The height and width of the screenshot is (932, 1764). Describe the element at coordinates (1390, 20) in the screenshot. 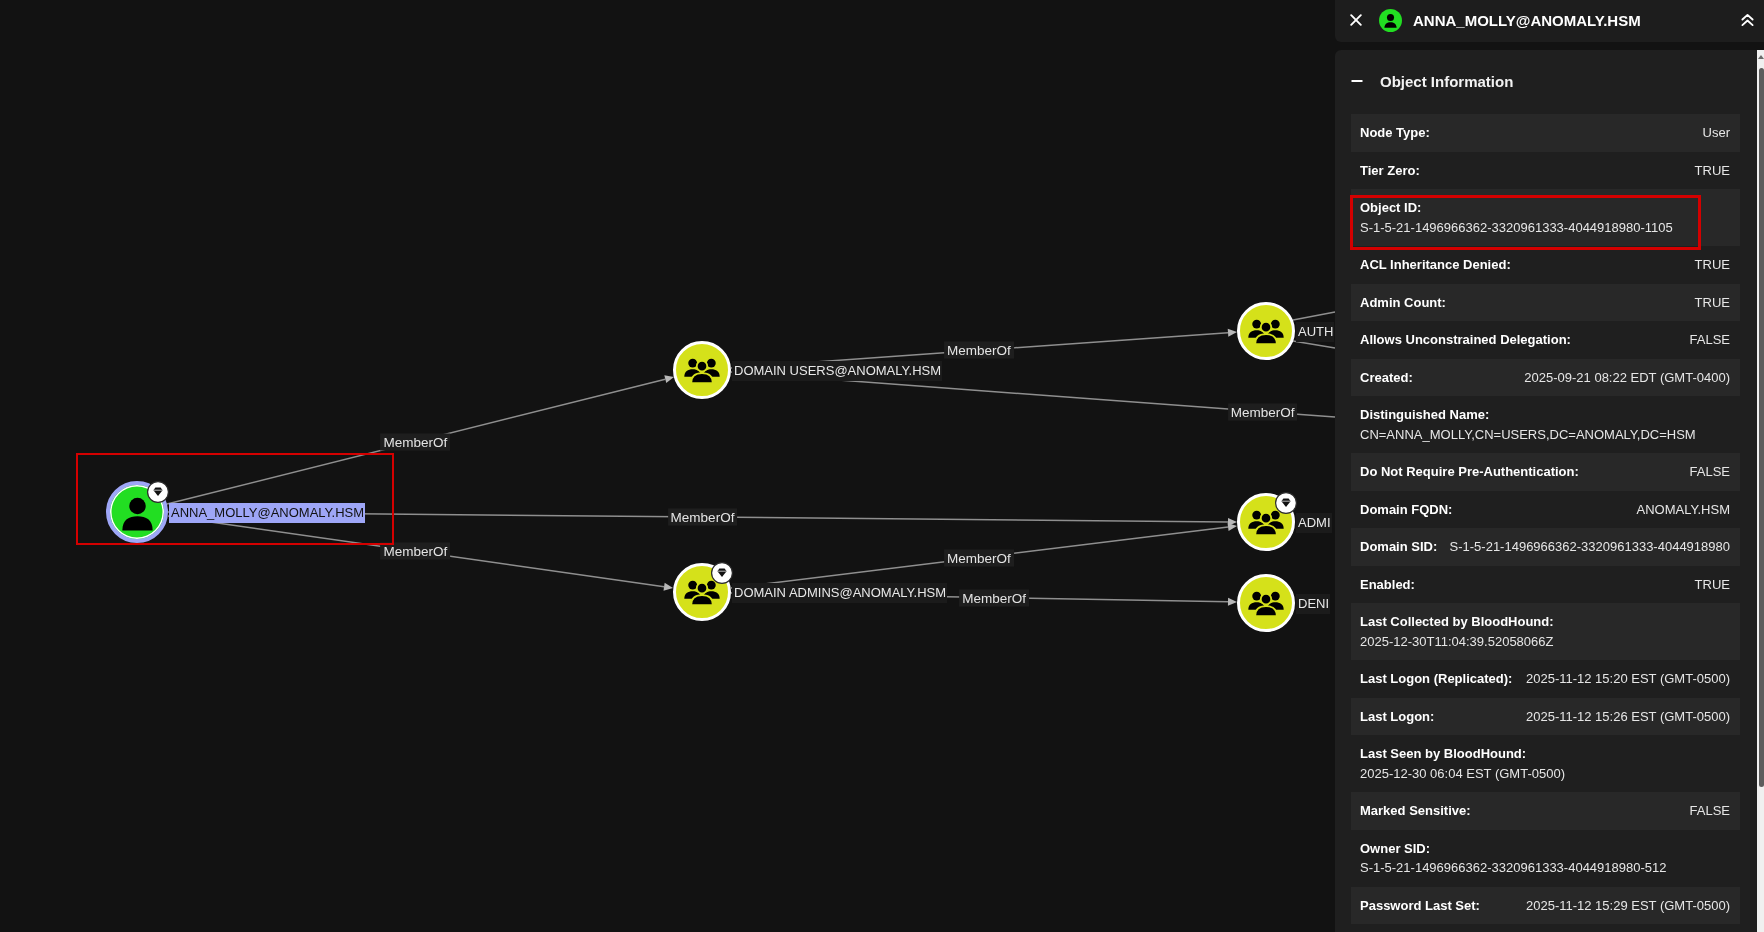

I see `user-icon` at that location.